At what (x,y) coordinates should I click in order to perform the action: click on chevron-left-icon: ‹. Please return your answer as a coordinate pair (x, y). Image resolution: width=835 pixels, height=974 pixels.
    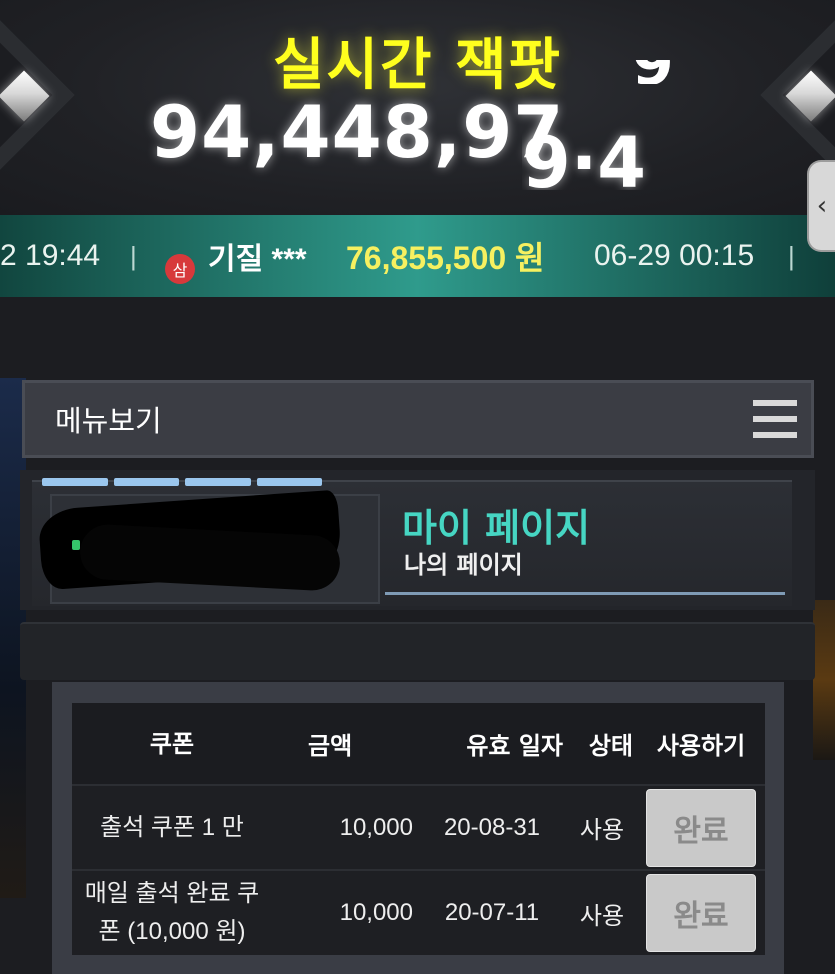
    Looking at the image, I should click on (821, 206).